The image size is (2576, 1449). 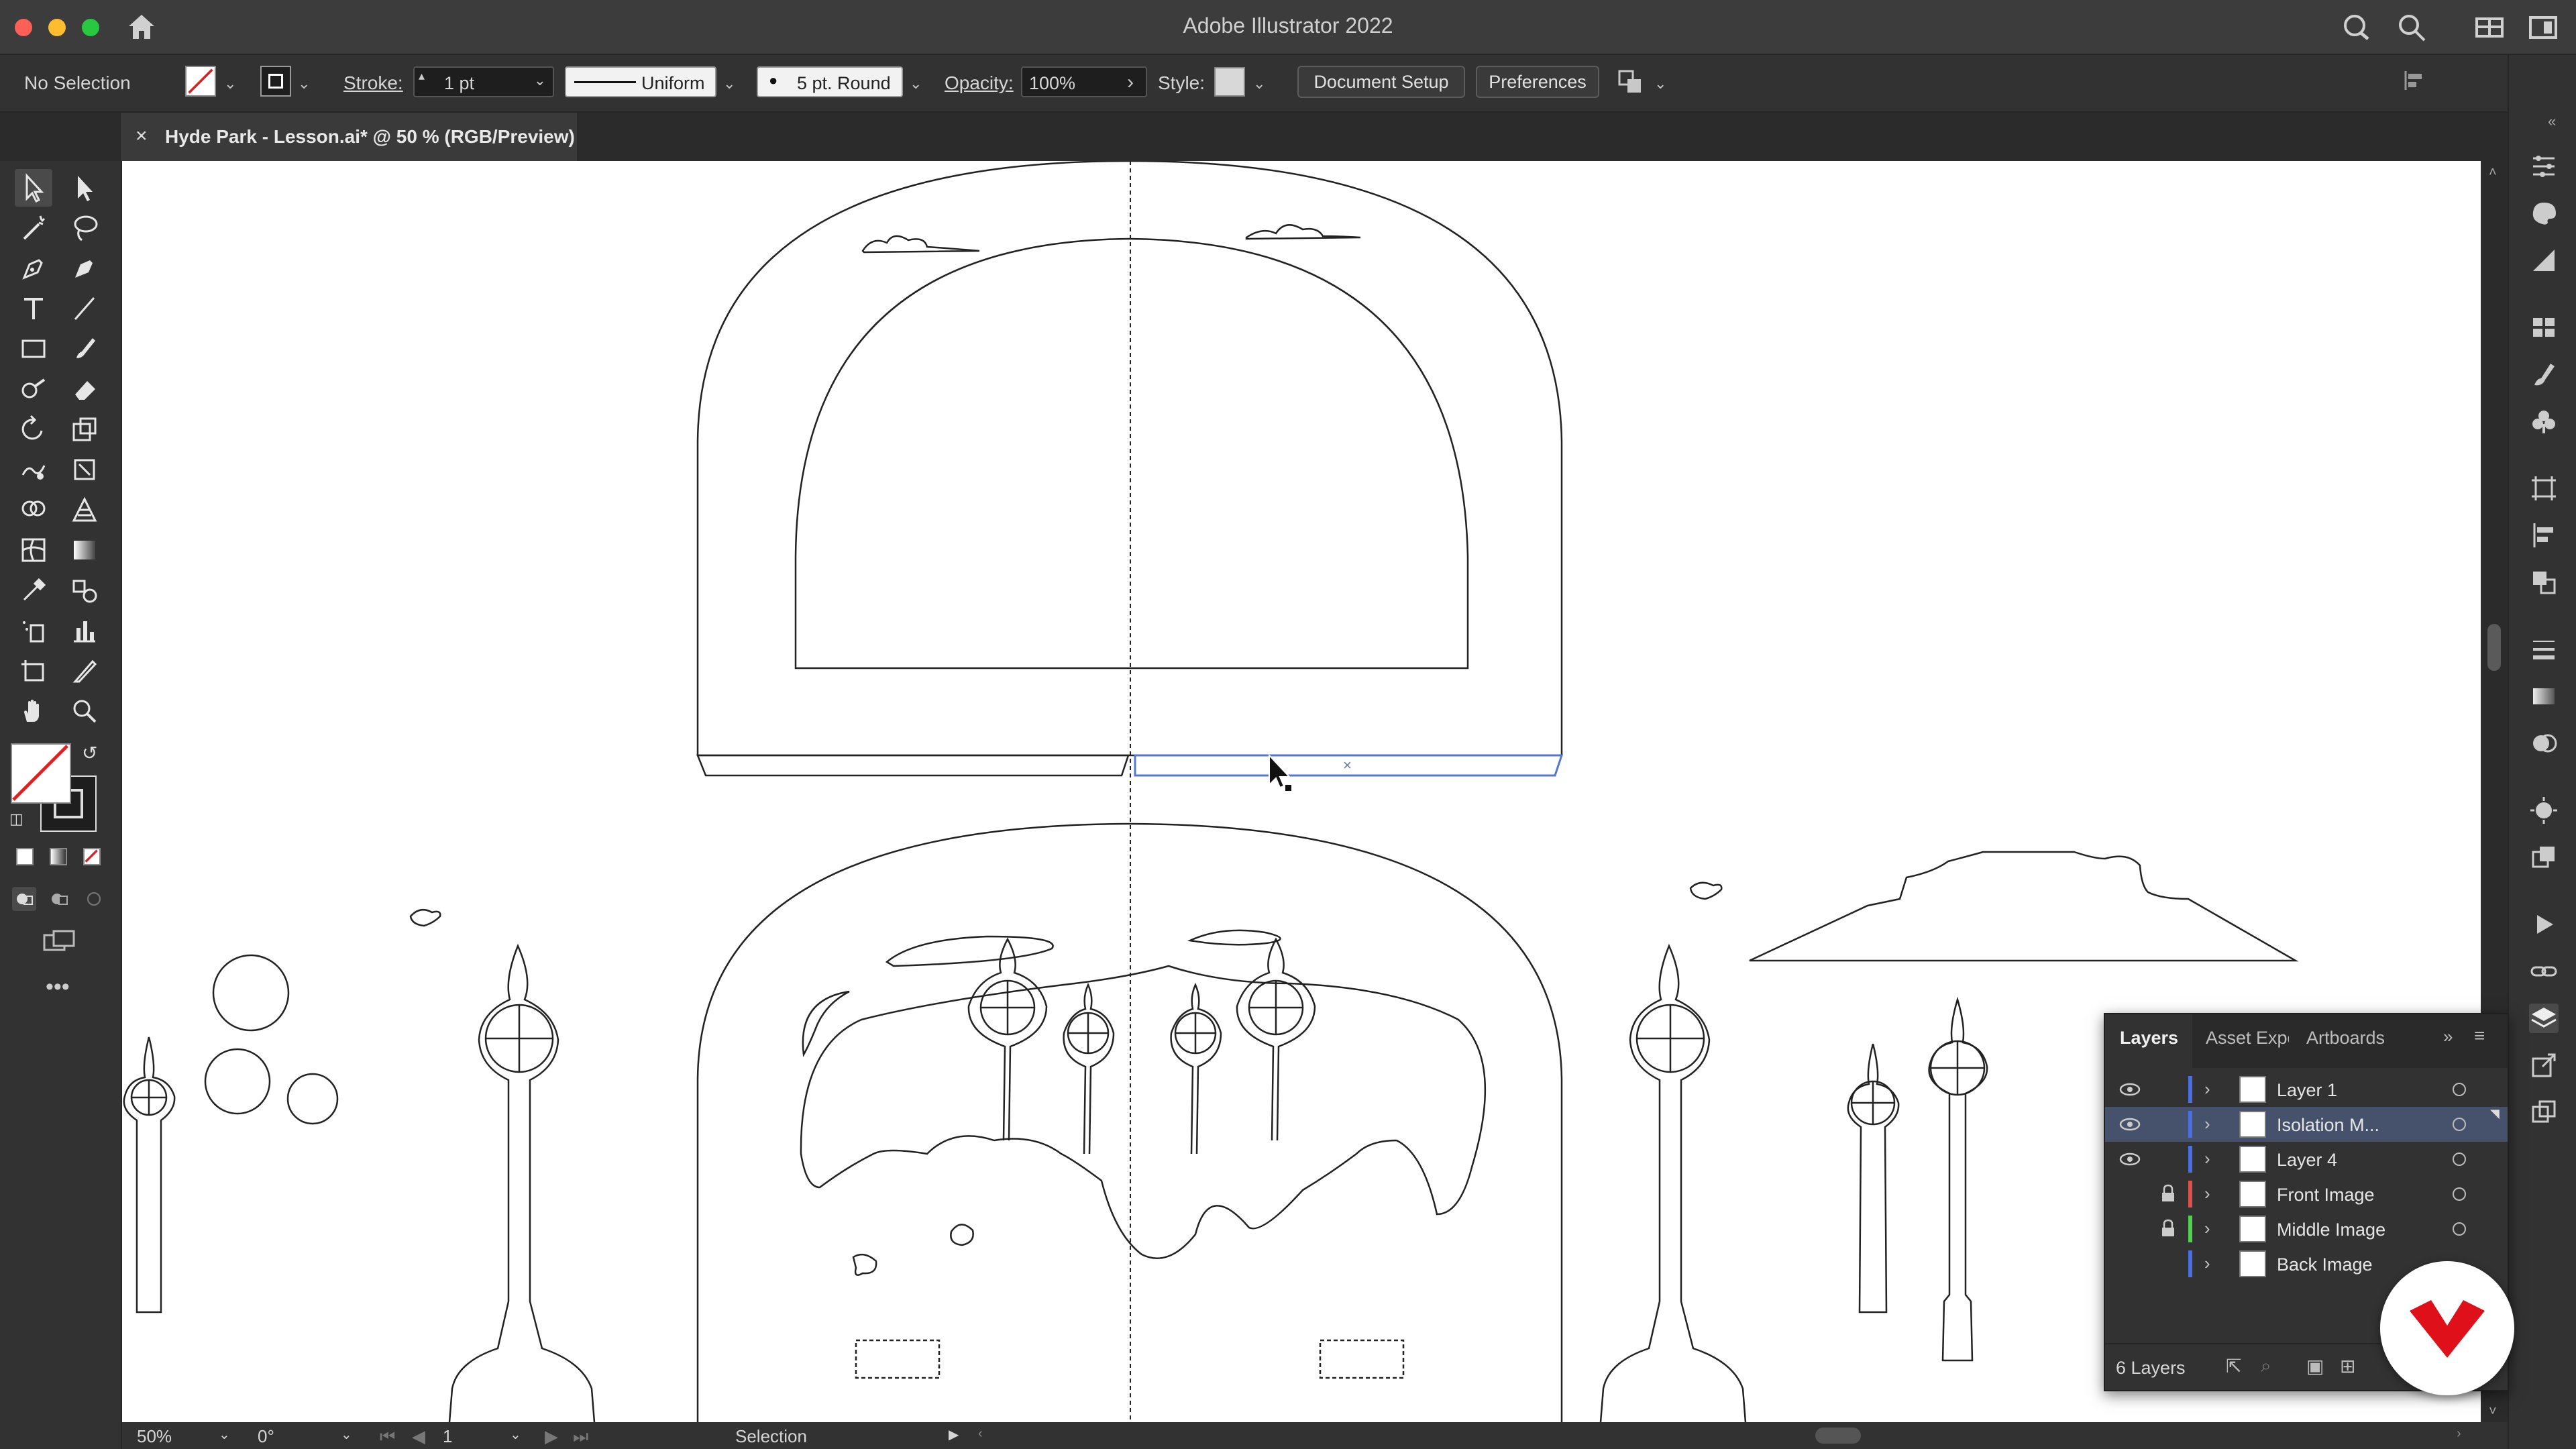 What do you see at coordinates (33, 630) in the screenshot?
I see `symbol-sprayer-tool-icon` at bounding box center [33, 630].